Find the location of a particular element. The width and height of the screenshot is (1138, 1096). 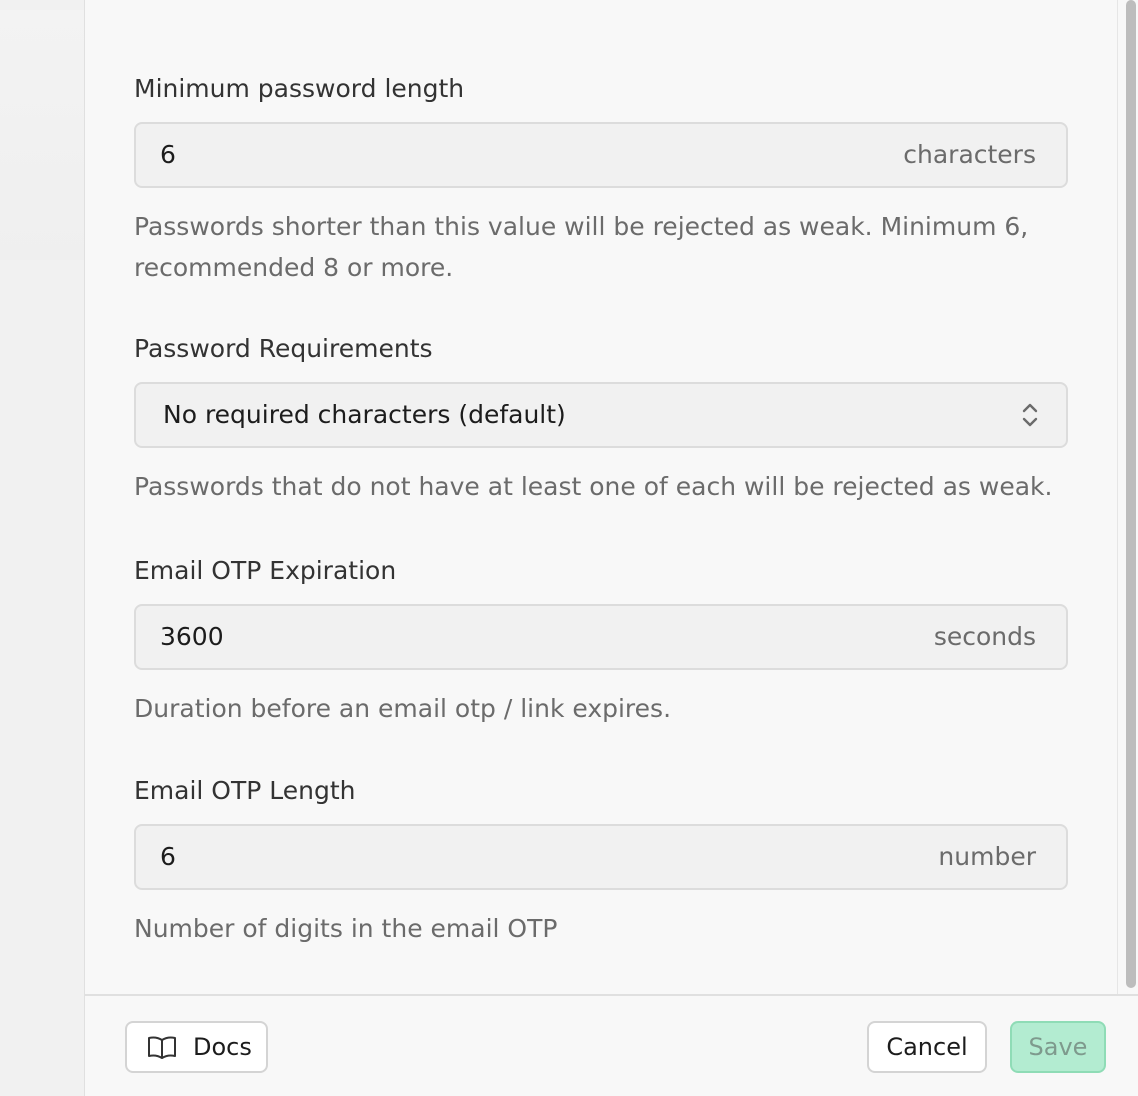

min-password-length-value: 6 is located at coordinates (168, 155).